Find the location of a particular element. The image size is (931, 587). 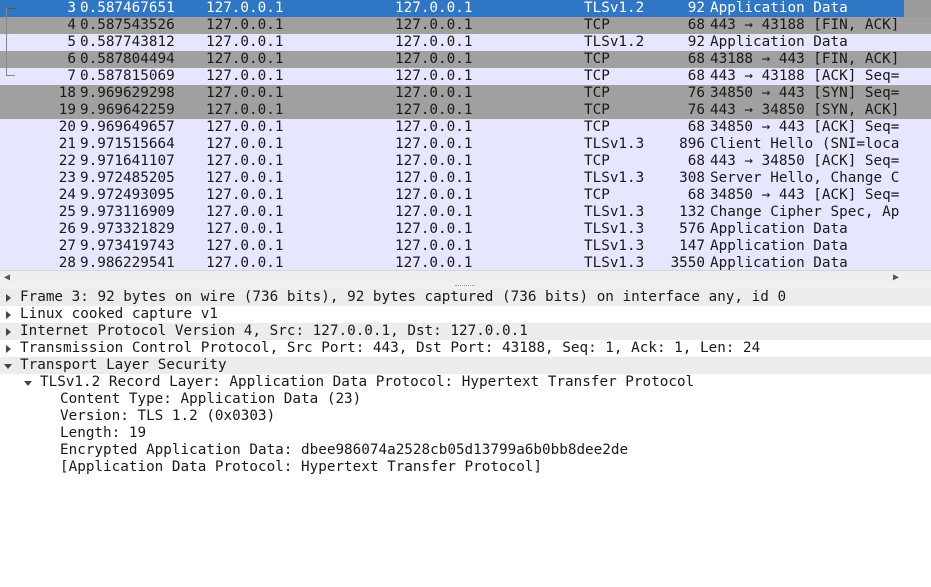

packet-length: 896 is located at coordinates (692, 144).